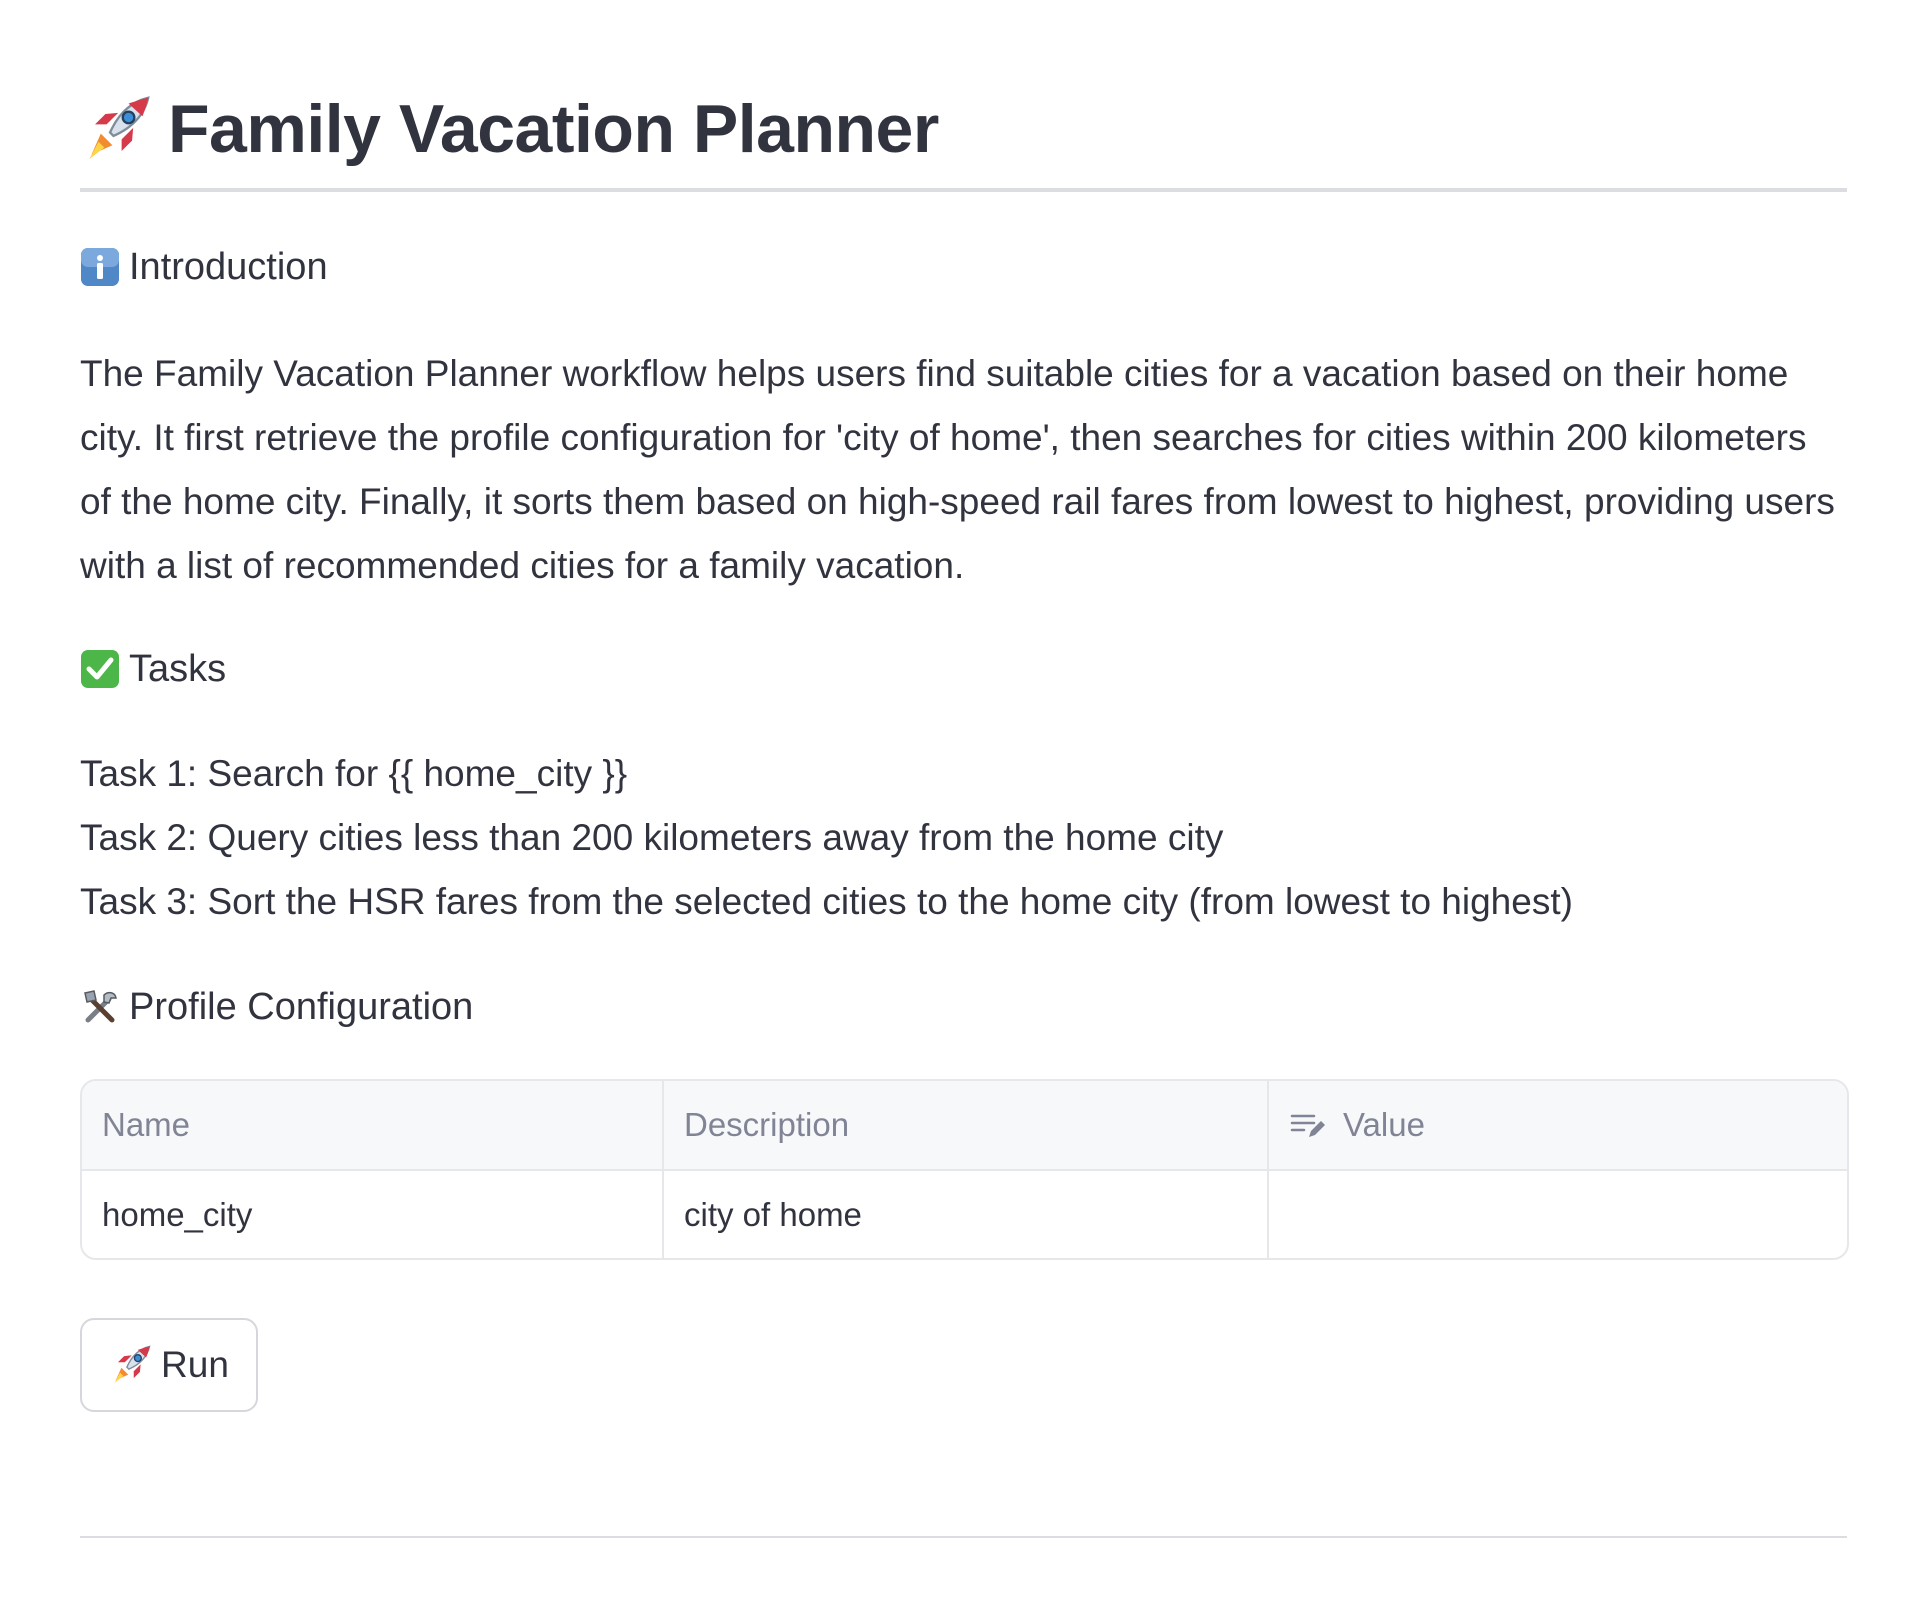  What do you see at coordinates (195, 1364) in the screenshot?
I see `run-button-label: Run` at bounding box center [195, 1364].